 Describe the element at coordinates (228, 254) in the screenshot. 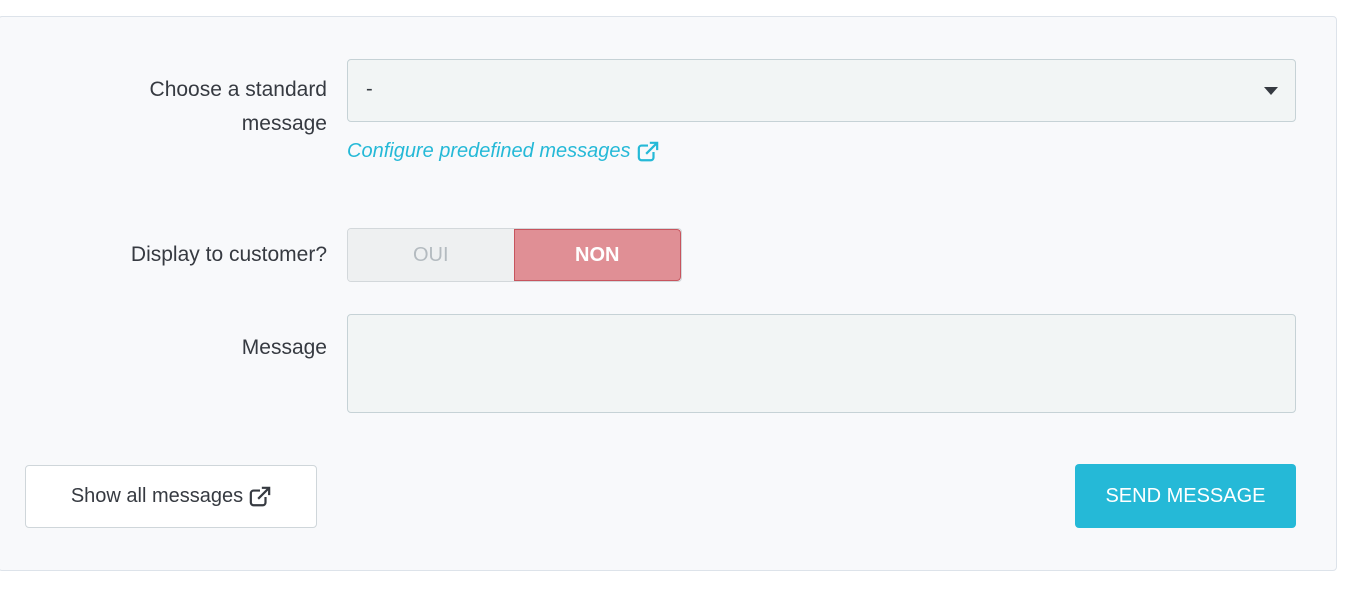

I see `display-to-customer-label: Display to customer?` at that location.